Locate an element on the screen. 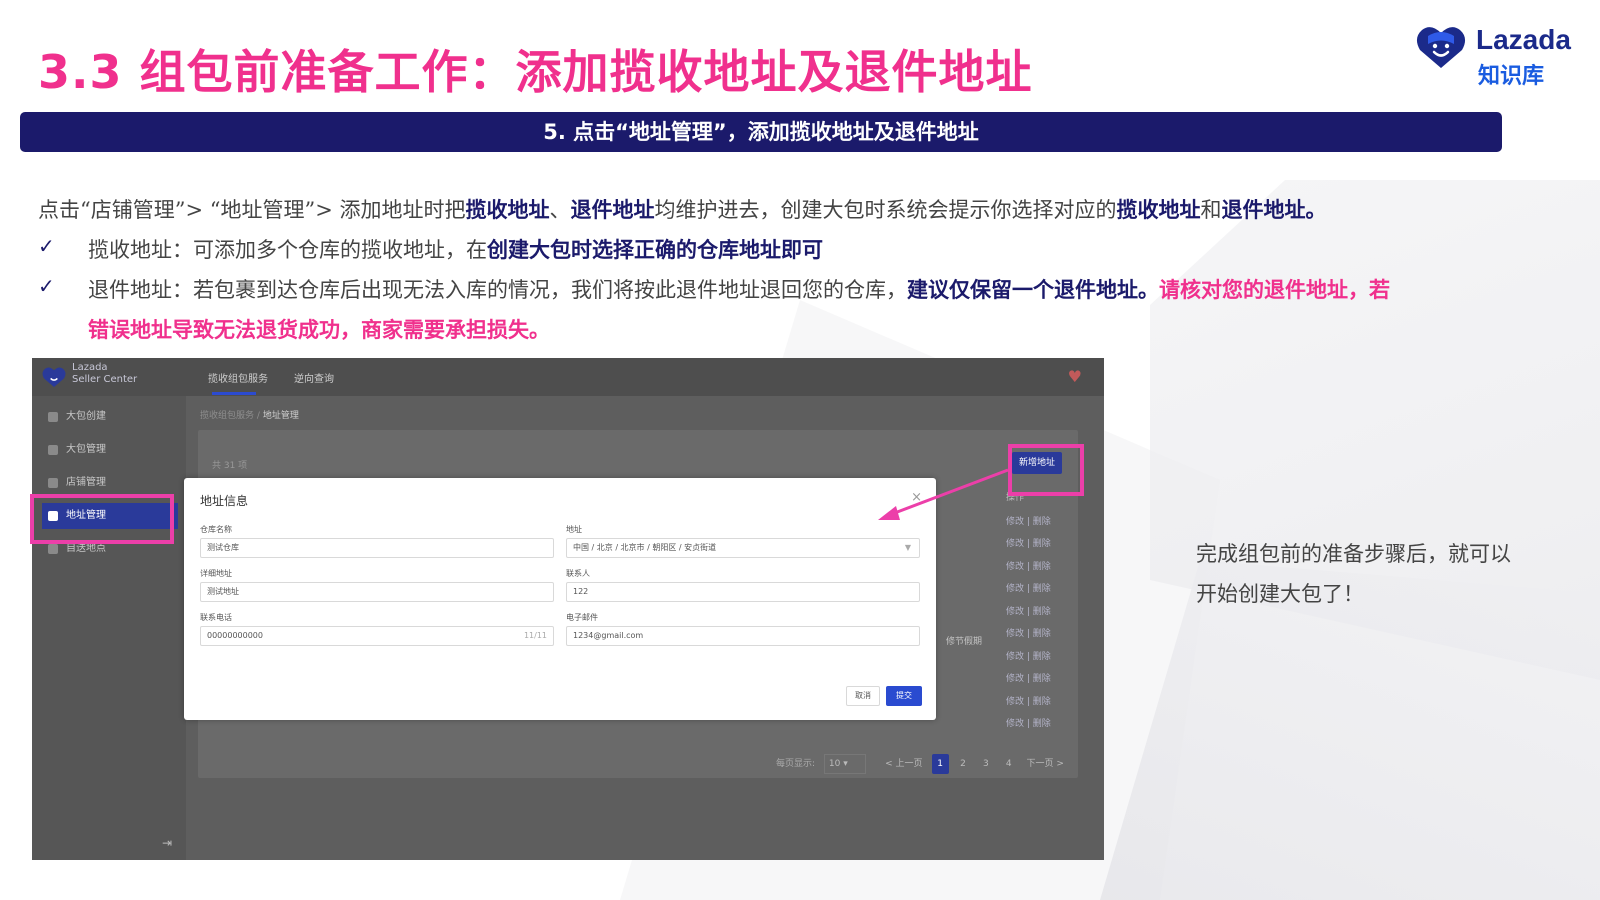 The image size is (1600, 900). page-button: 3 is located at coordinates (985, 764).